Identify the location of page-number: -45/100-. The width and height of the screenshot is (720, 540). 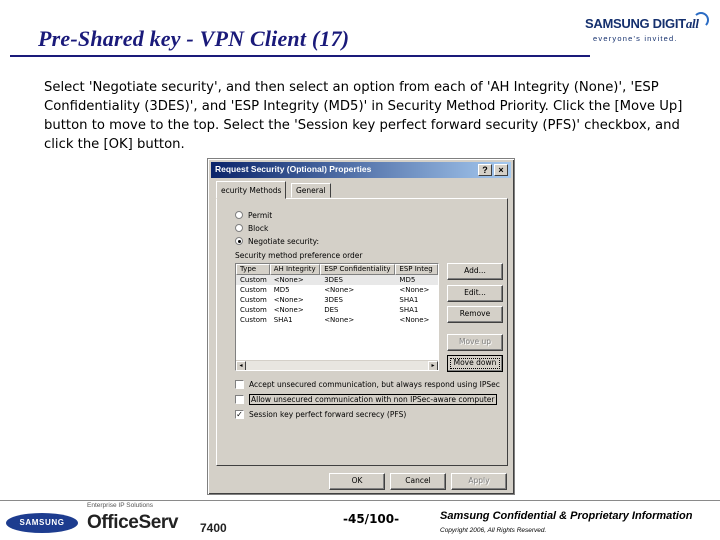
(371, 519).